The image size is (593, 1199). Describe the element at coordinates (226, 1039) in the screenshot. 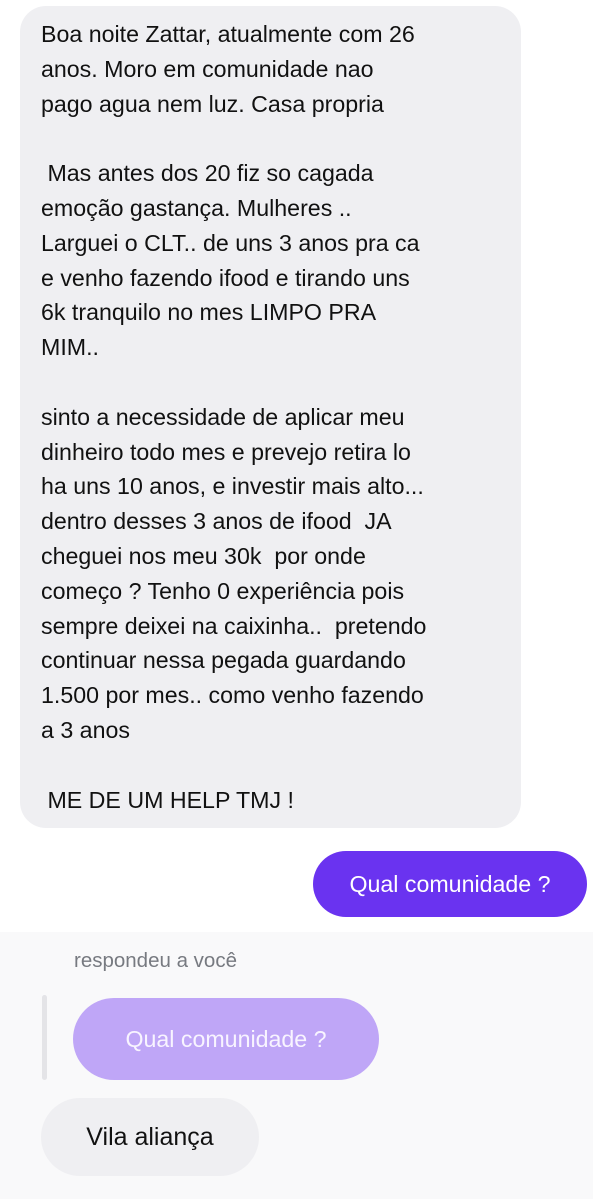

I see `quoted-message-bubble: Qual comunidade ?` at that location.